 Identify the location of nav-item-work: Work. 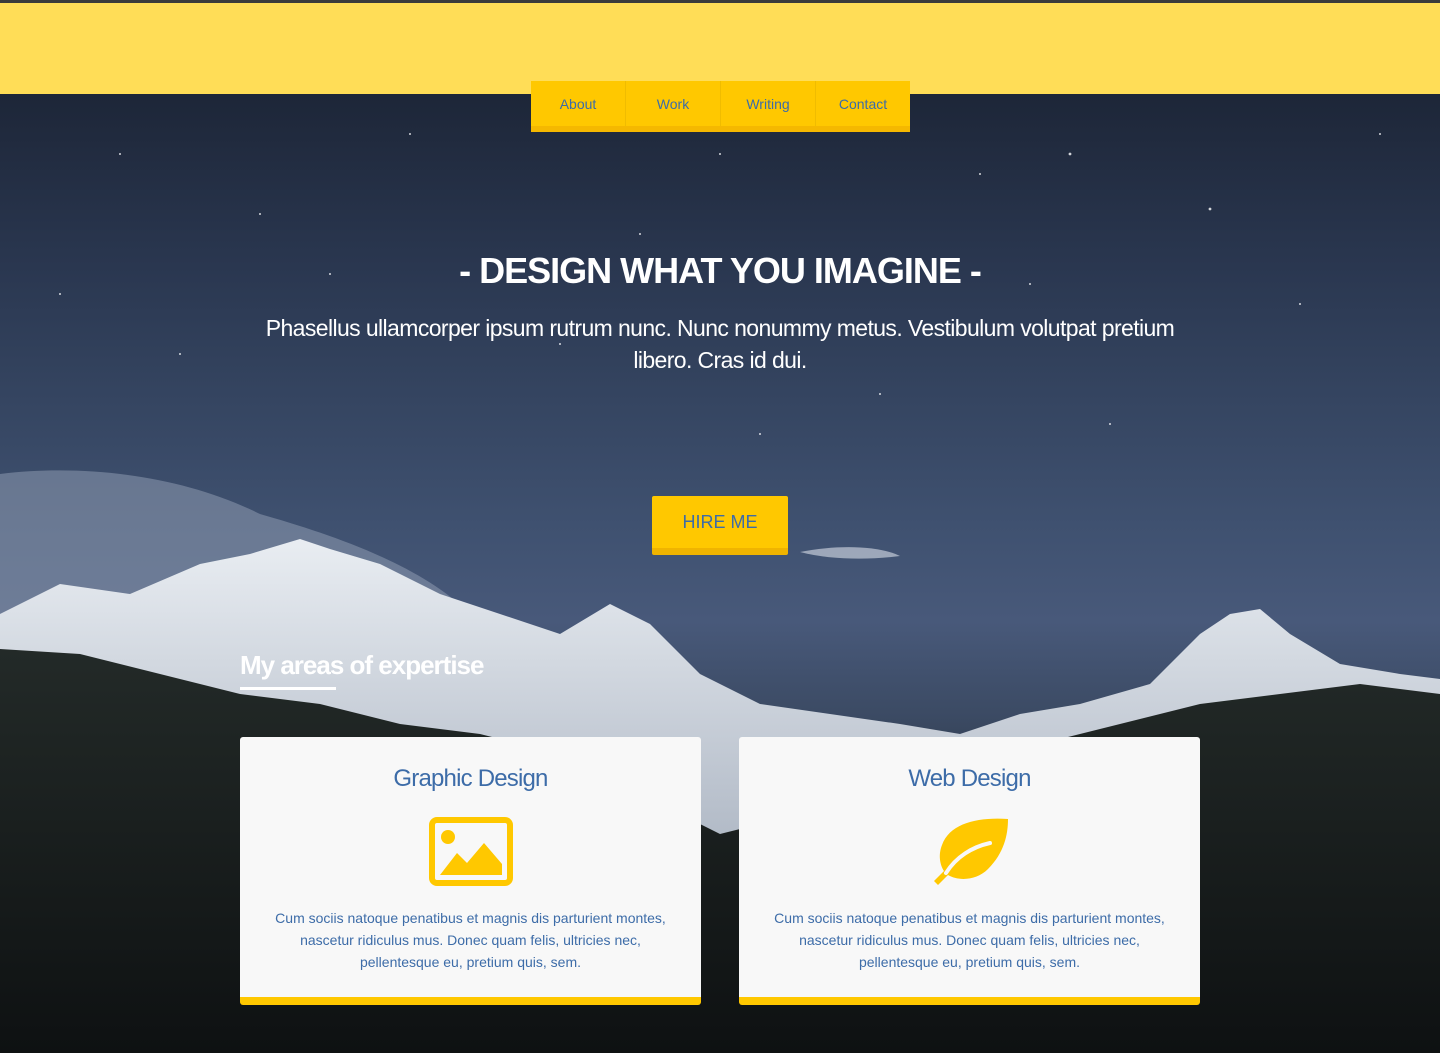
(673, 103).